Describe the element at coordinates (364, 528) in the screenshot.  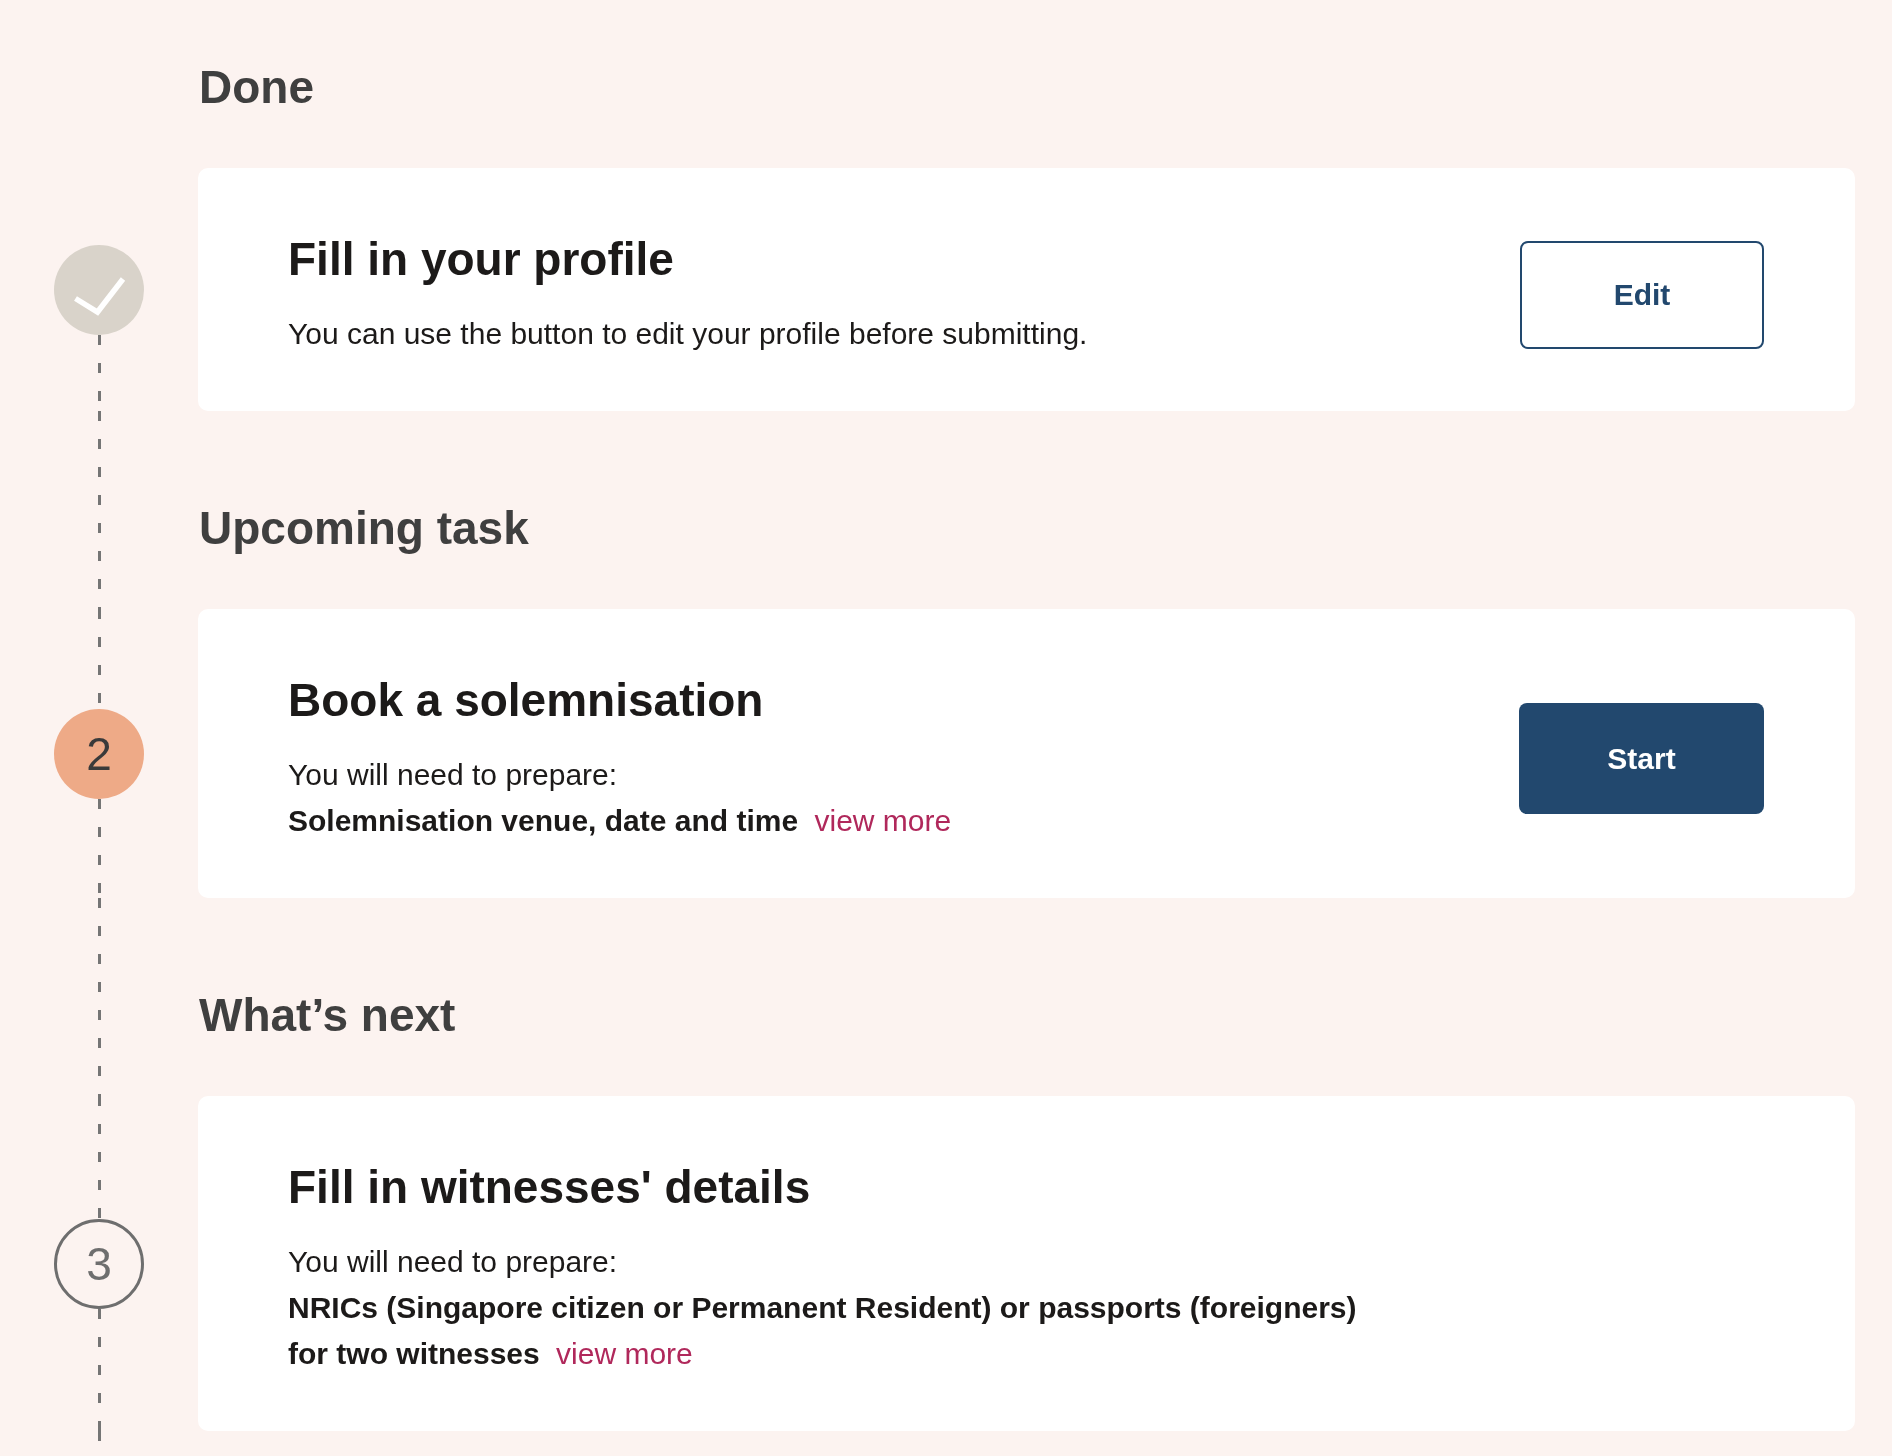
I see `section-heading: Upcoming task` at that location.